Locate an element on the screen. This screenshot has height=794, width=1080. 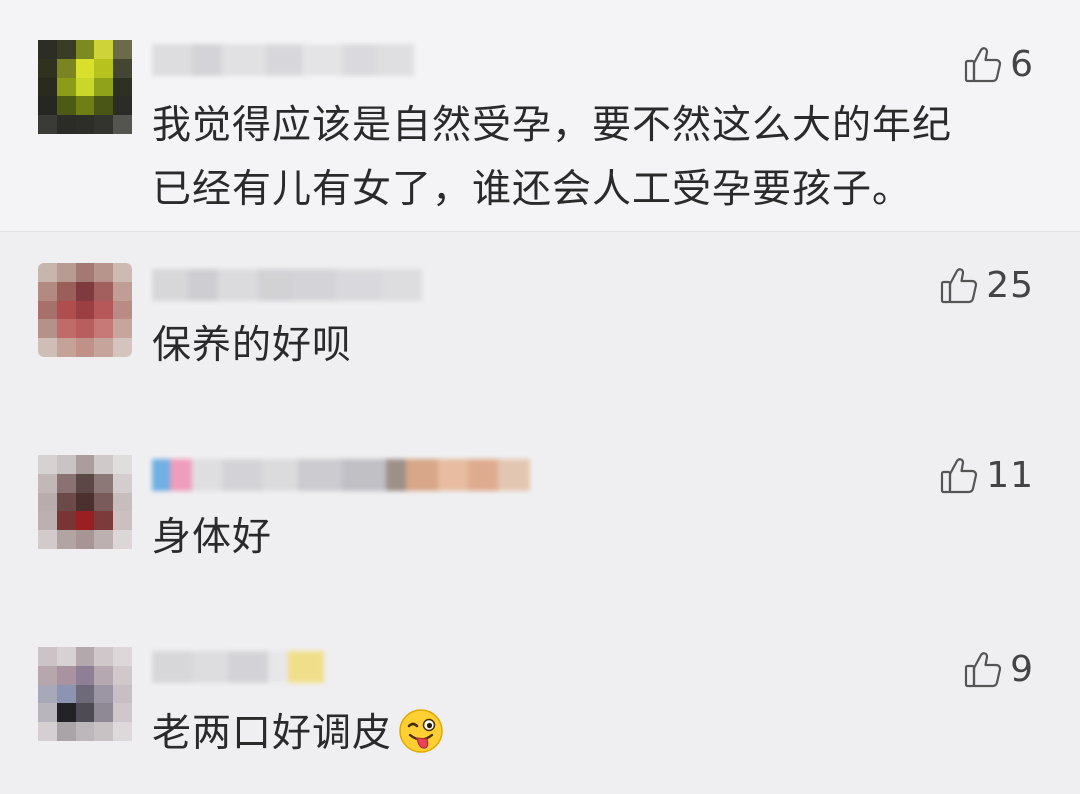
winking-tongue-face-icon is located at coordinates (421, 741).